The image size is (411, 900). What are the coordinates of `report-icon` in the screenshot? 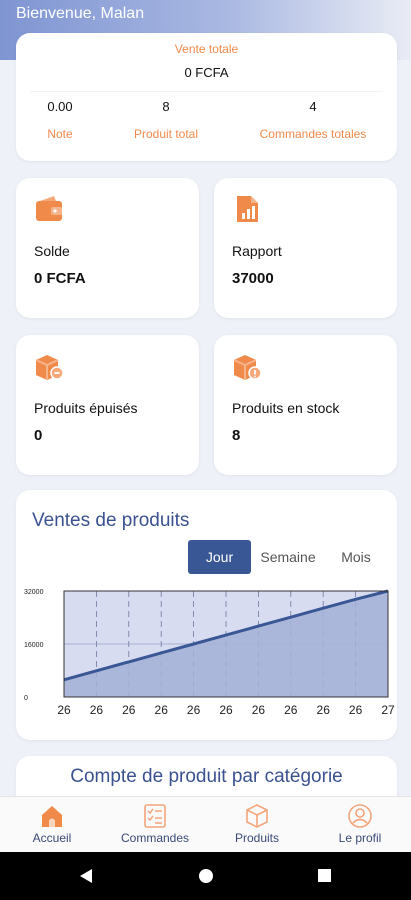 It's located at (247, 209).